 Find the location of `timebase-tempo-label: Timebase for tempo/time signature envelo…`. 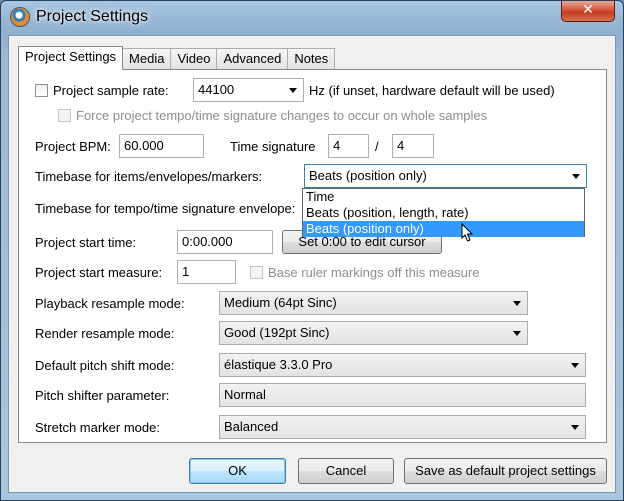

timebase-tempo-label: Timebase for tempo/time signature envelo… is located at coordinates (165, 208).